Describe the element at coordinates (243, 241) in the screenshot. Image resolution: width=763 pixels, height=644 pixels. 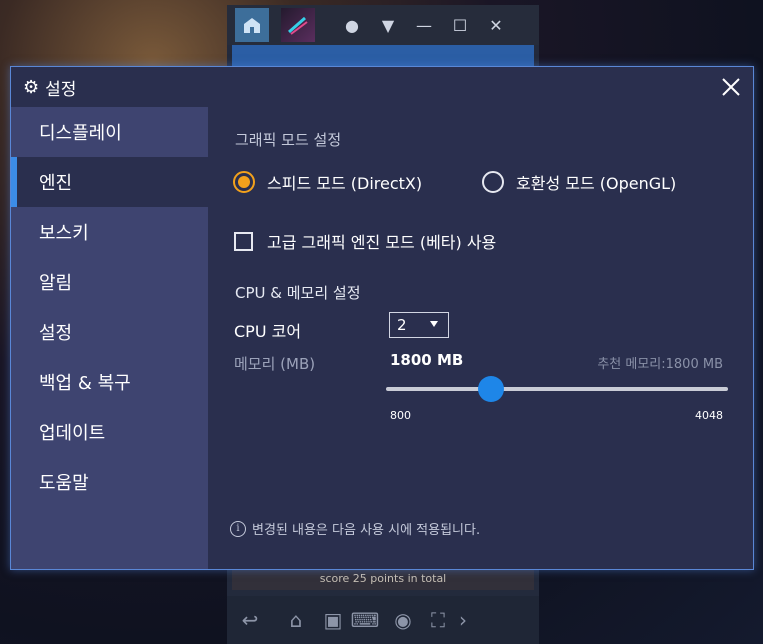
I see `checkbox` at that location.